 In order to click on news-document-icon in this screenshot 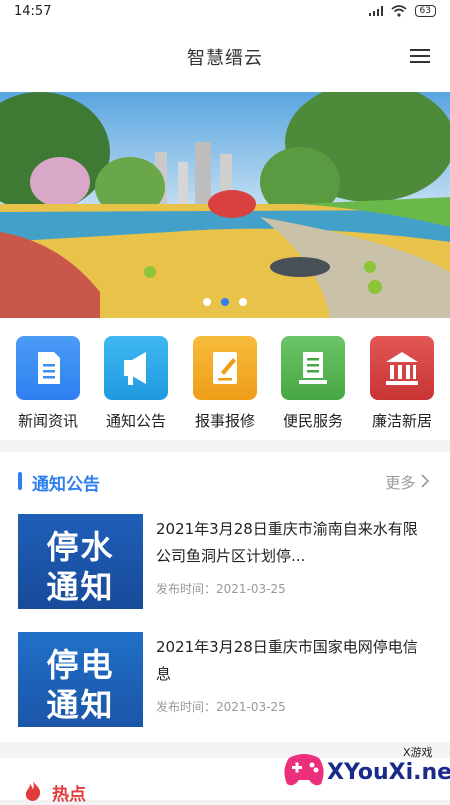, I will do `click(48, 368)`.